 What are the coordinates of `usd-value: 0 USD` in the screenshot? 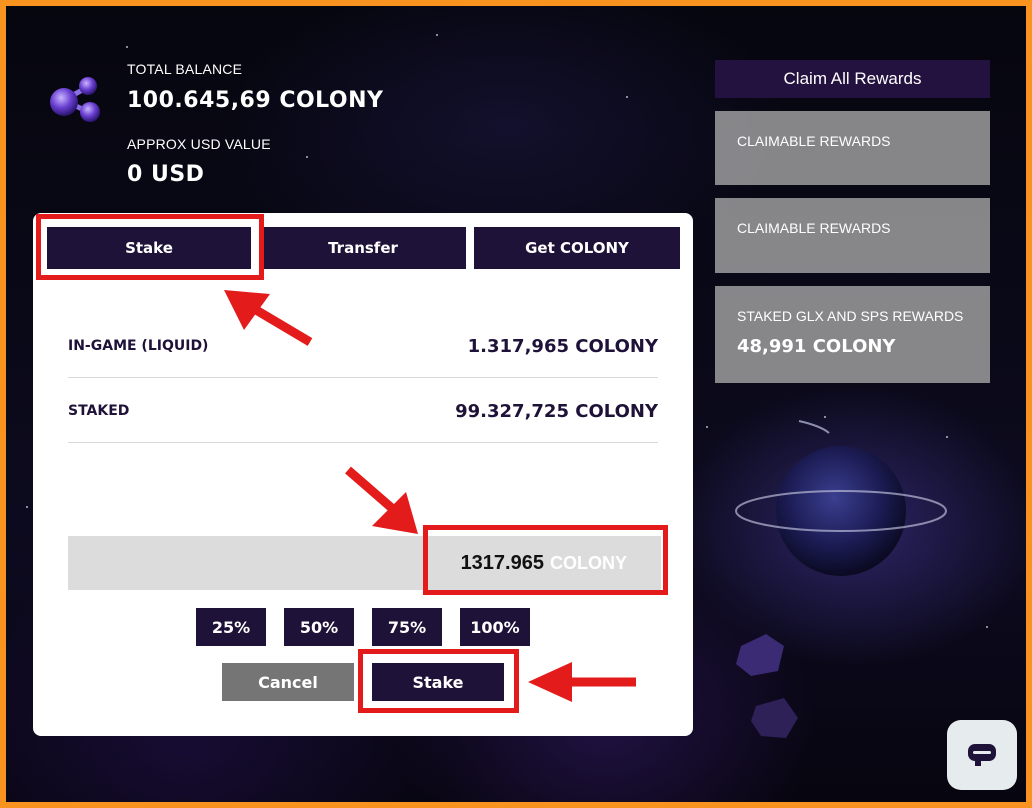 It's located at (166, 174).